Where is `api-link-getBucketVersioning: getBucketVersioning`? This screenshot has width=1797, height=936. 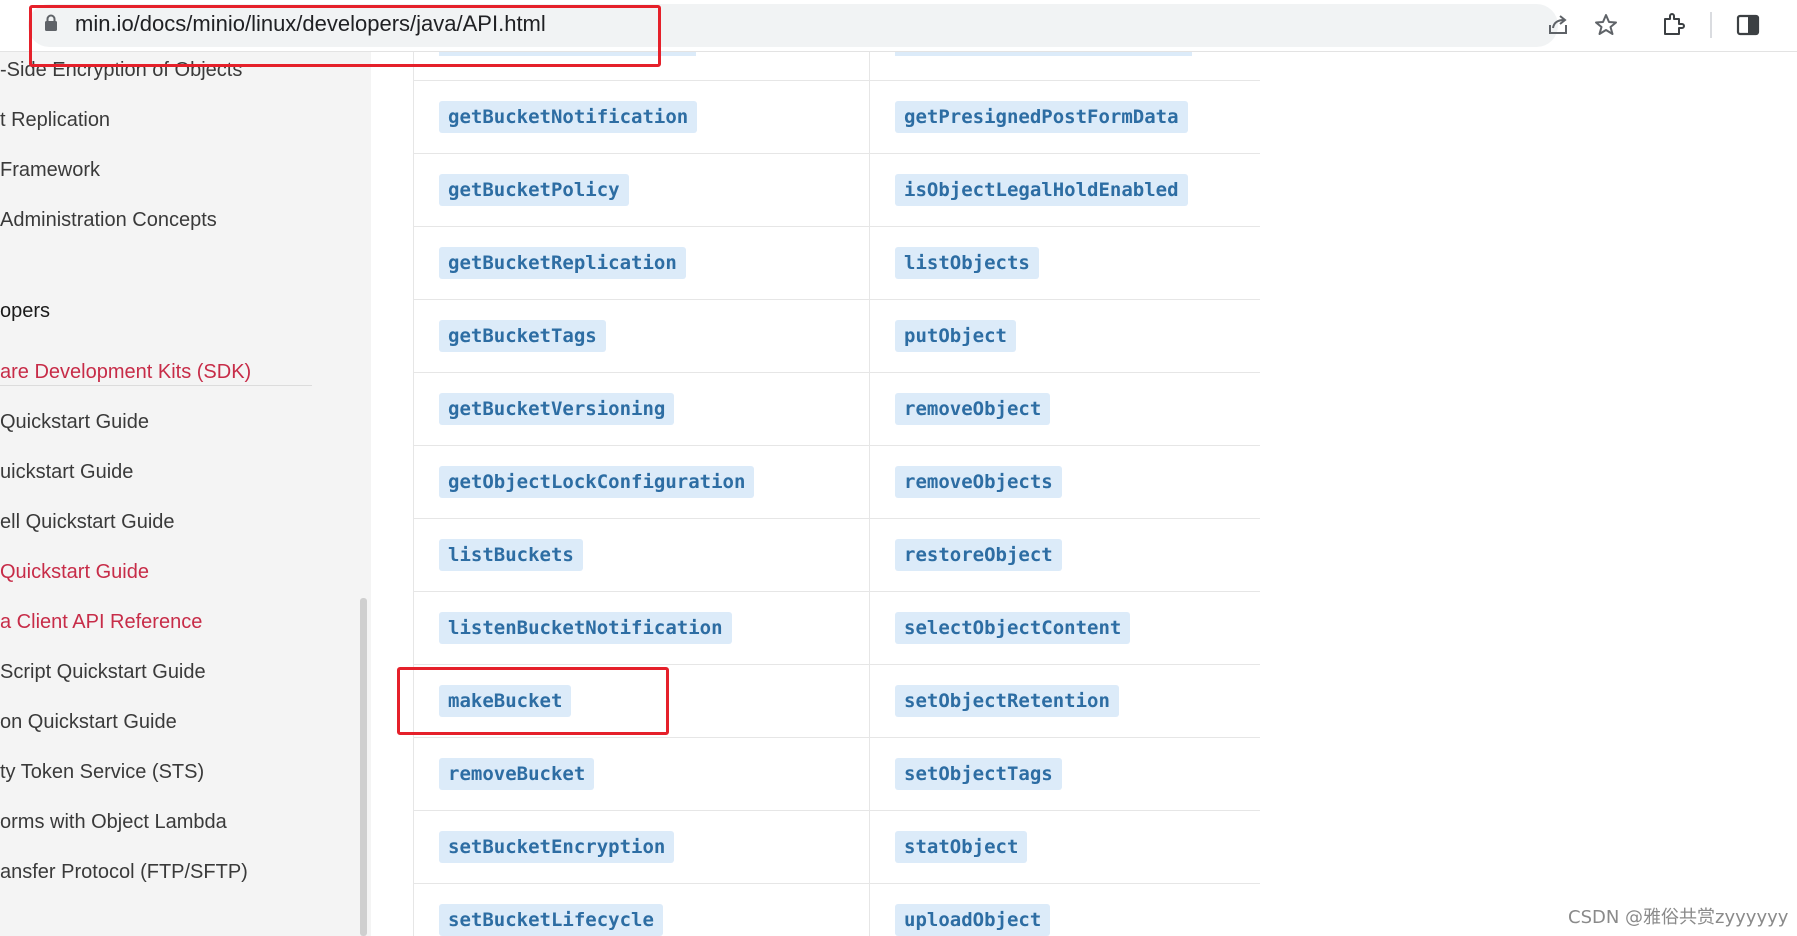 api-link-getBucketVersioning: getBucketVersioning is located at coordinates (557, 409).